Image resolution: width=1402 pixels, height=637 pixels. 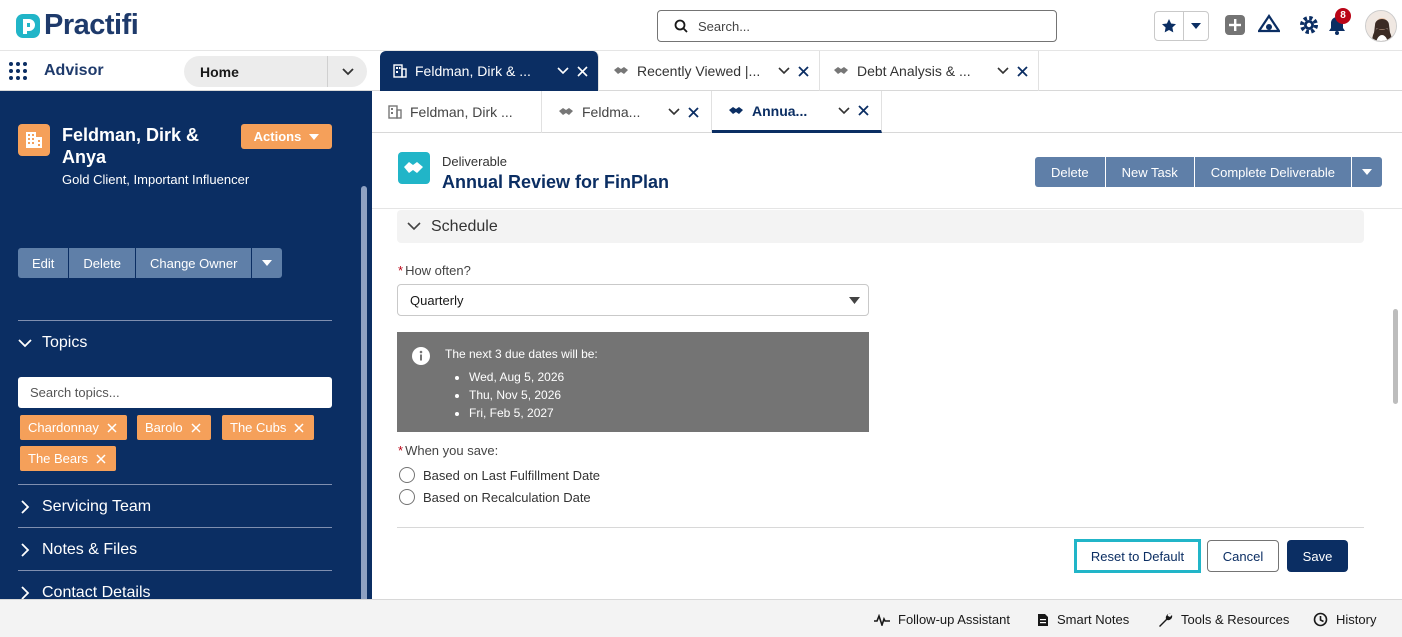 I want to click on new-task-button: New Task, so click(x=1150, y=172).